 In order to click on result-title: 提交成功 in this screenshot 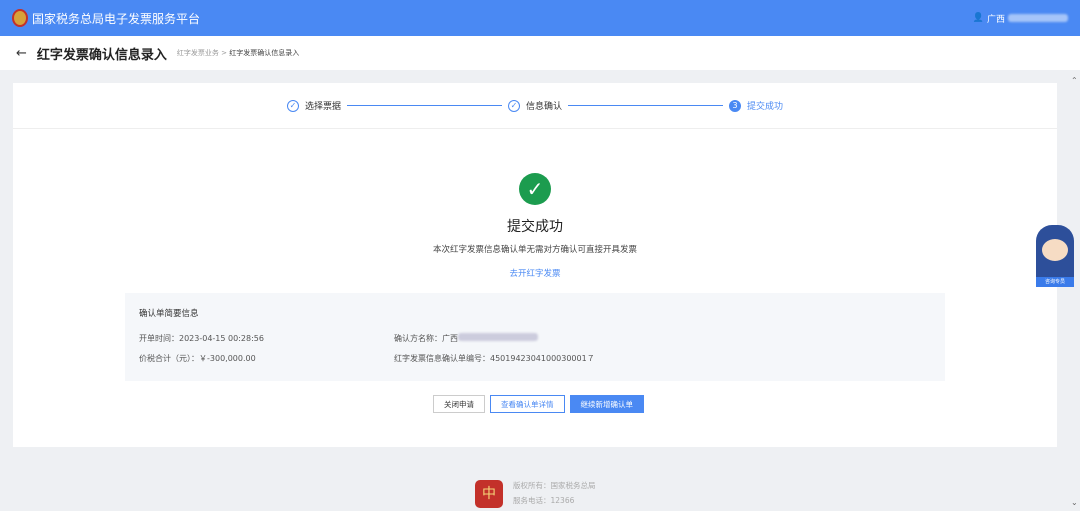, I will do `click(535, 227)`.